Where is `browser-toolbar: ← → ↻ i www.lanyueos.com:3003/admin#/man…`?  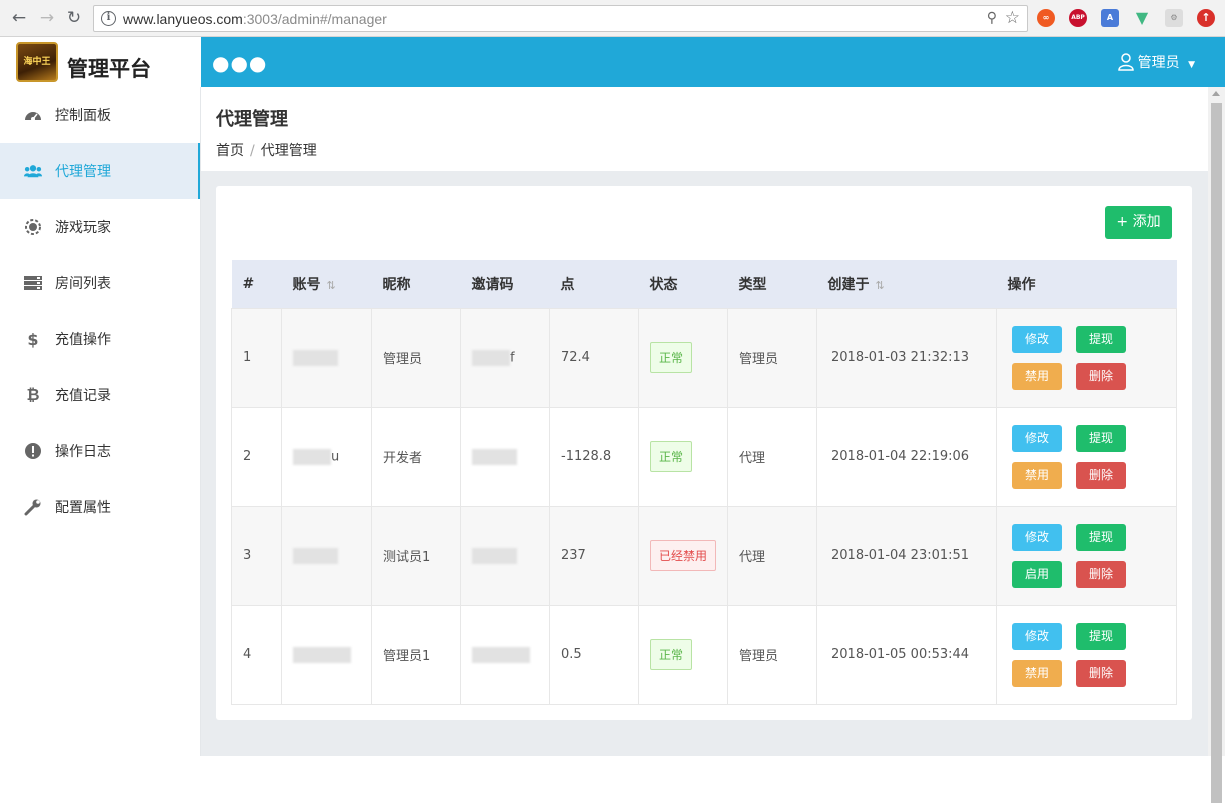
browser-toolbar: ← → ↻ i www.lanyueos.com:3003/admin#/man… is located at coordinates (612, 18).